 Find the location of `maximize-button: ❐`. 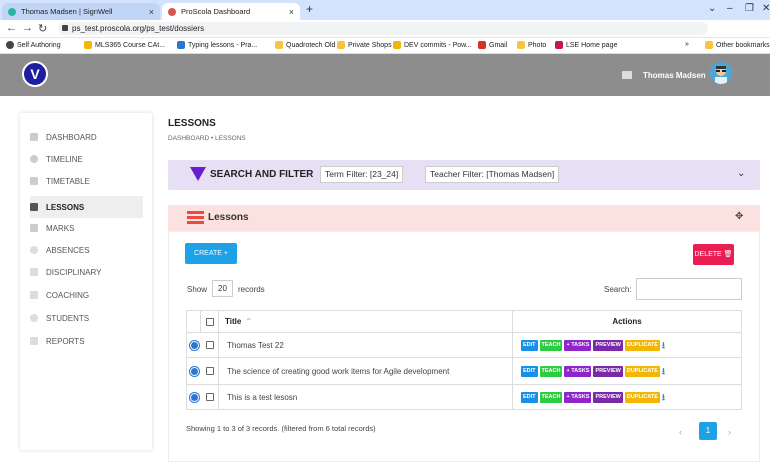

maximize-button: ❐ is located at coordinates (749, 8).